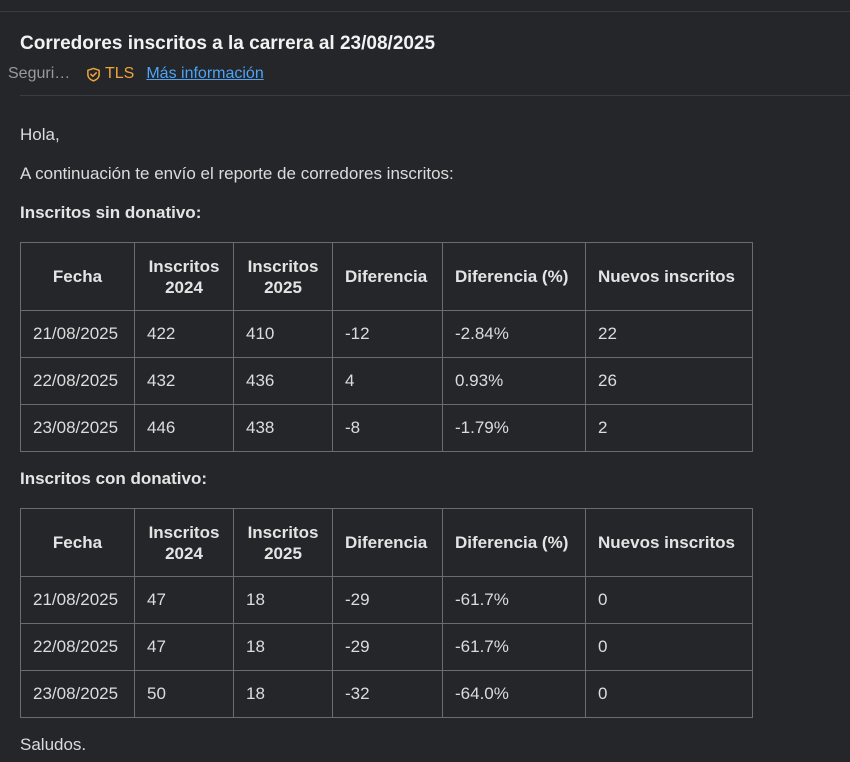  I want to click on cell-diferencia: -8, so click(387, 428).